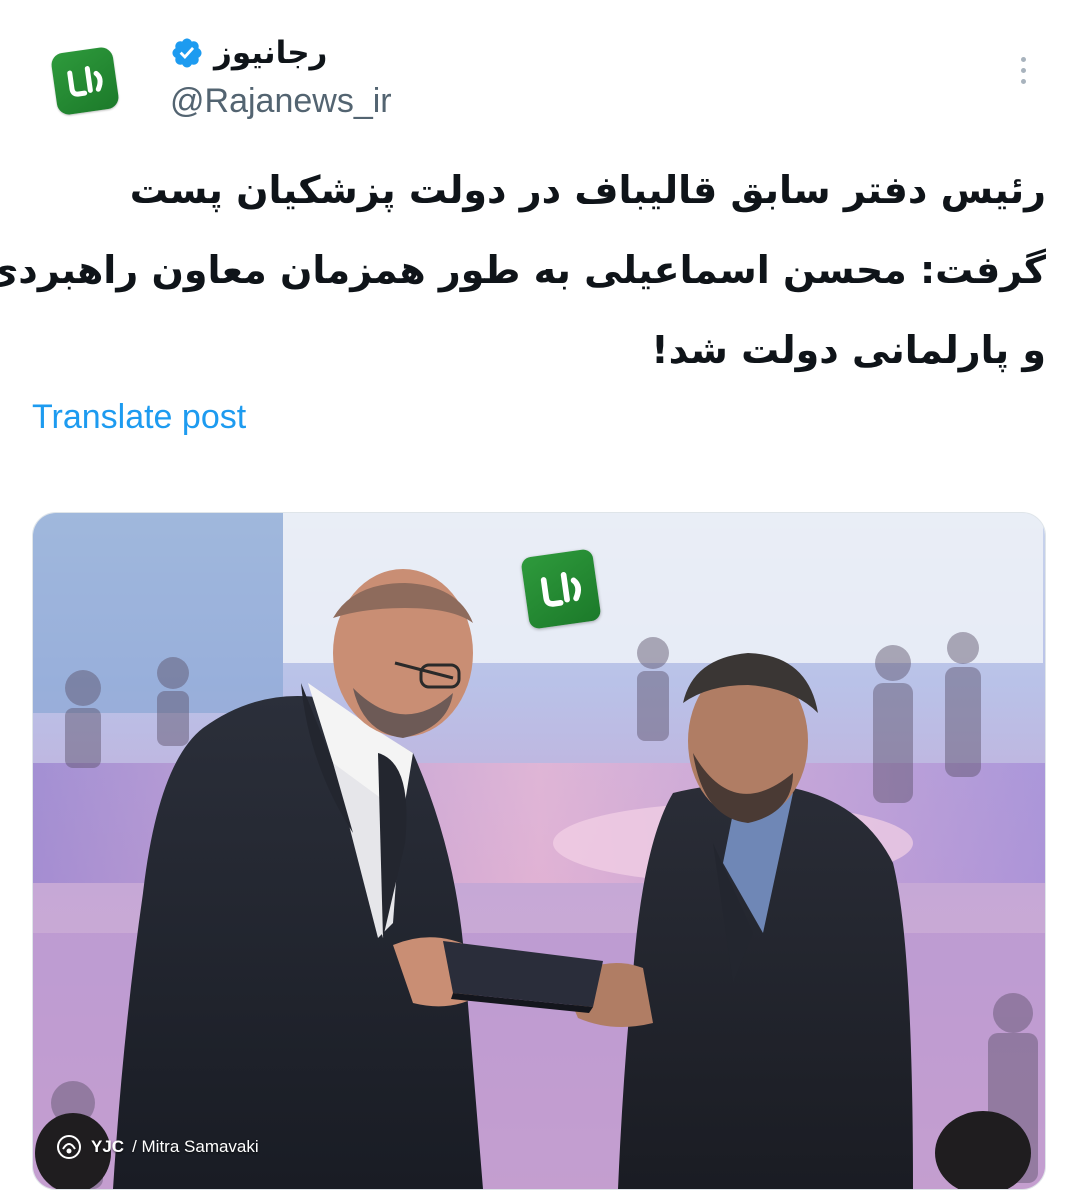 This screenshot has height=1199, width=1076. What do you see at coordinates (848, 350) in the screenshot?
I see `post-text-line: و پارلمانی دولت شد!` at bounding box center [848, 350].